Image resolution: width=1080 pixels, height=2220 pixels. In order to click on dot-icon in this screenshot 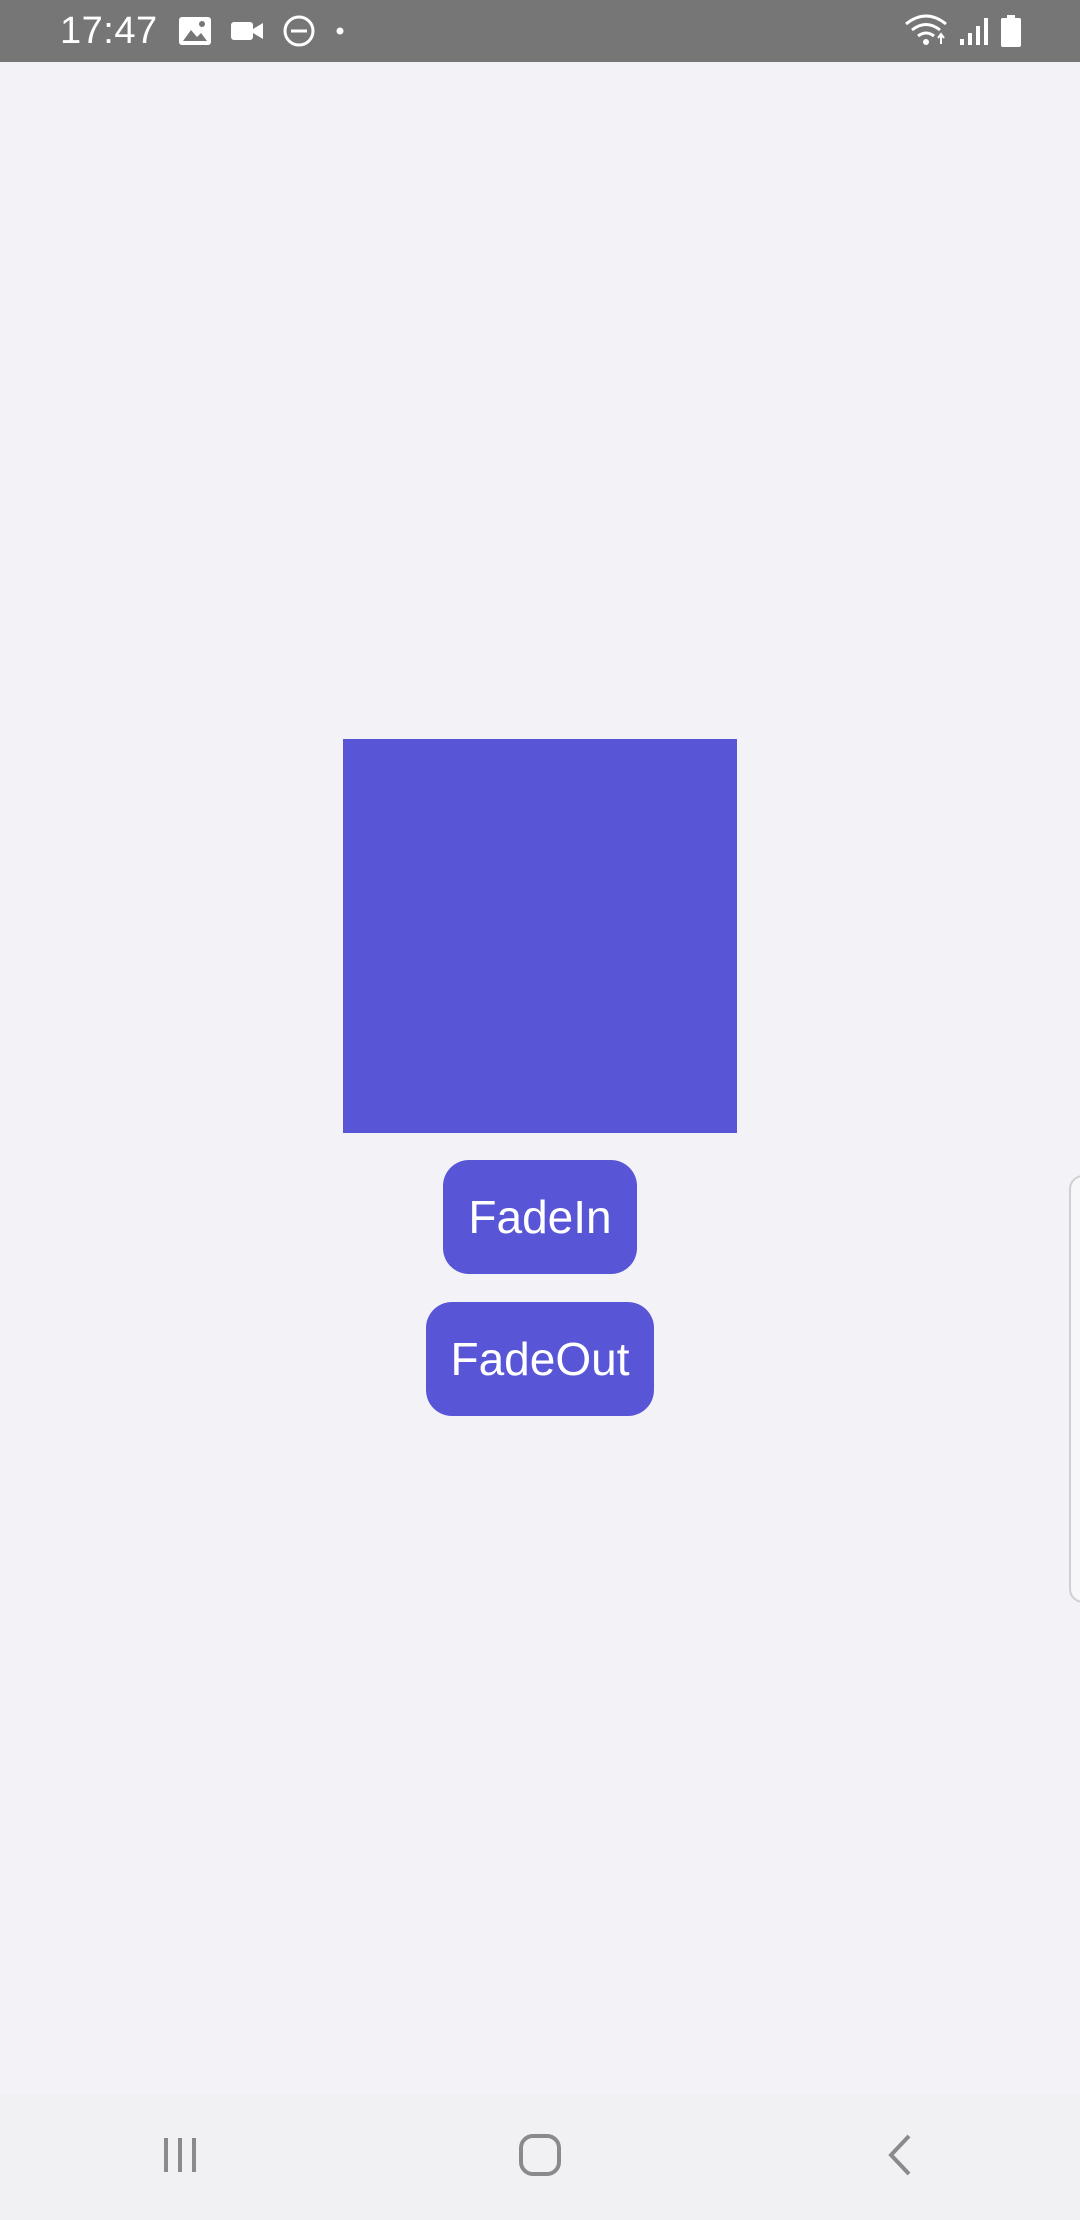, I will do `click(340, 31)`.